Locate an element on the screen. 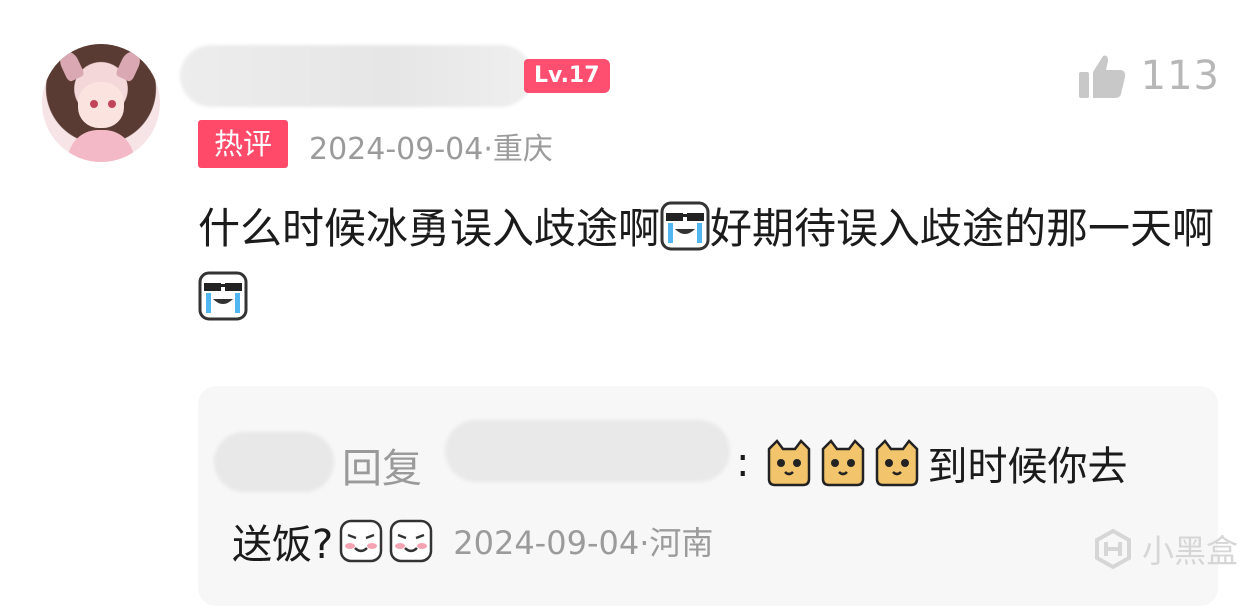 The image size is (1260, 606). comment-text-part1: 什么时候冰勇误入歧途啊 is located at coordinates (429, 228).